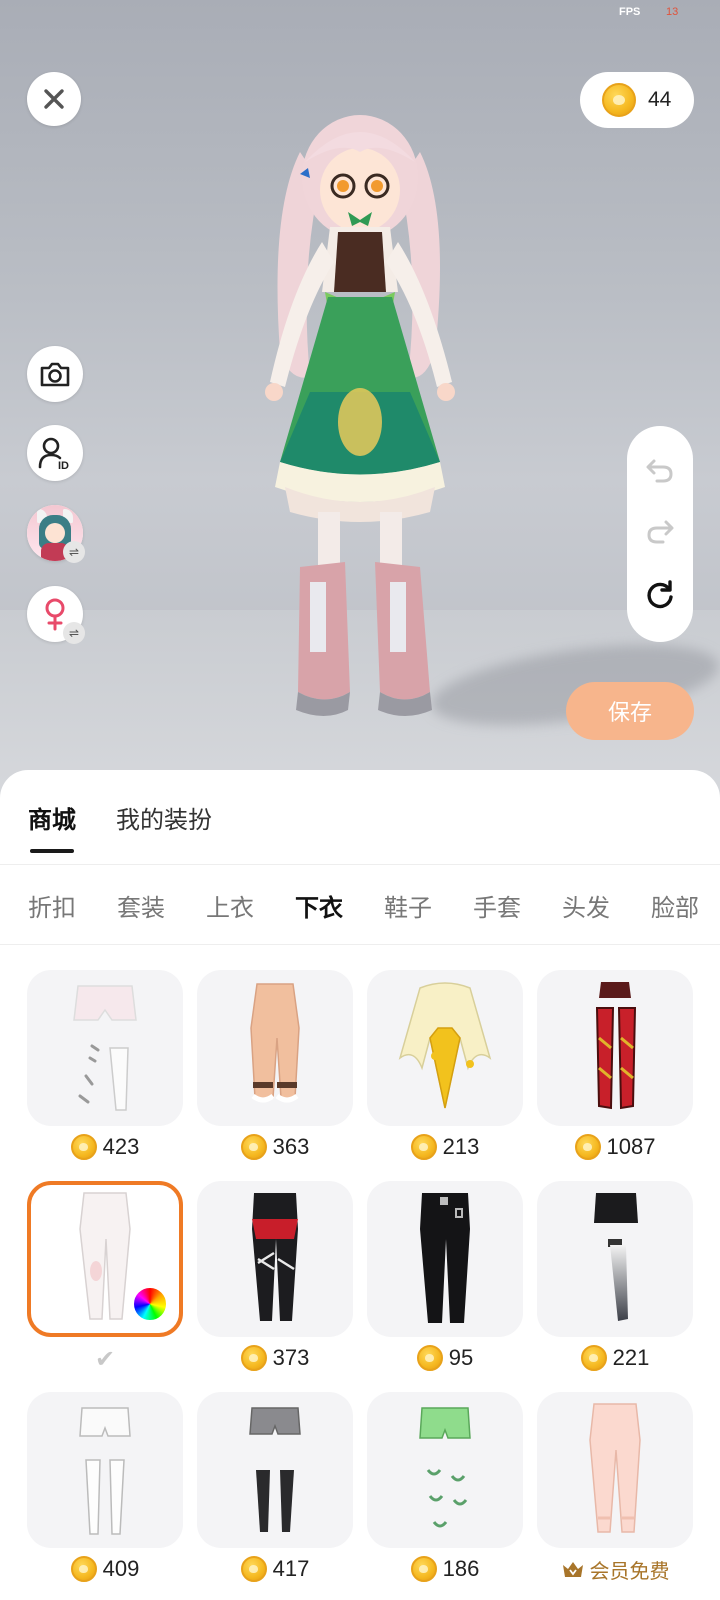 The width and height of the screenshot is (720, 1600). What do you see at coordinates (121, 1146) in the screenshot?
I see `price-value: 423` at bounding box center [121, 1146].